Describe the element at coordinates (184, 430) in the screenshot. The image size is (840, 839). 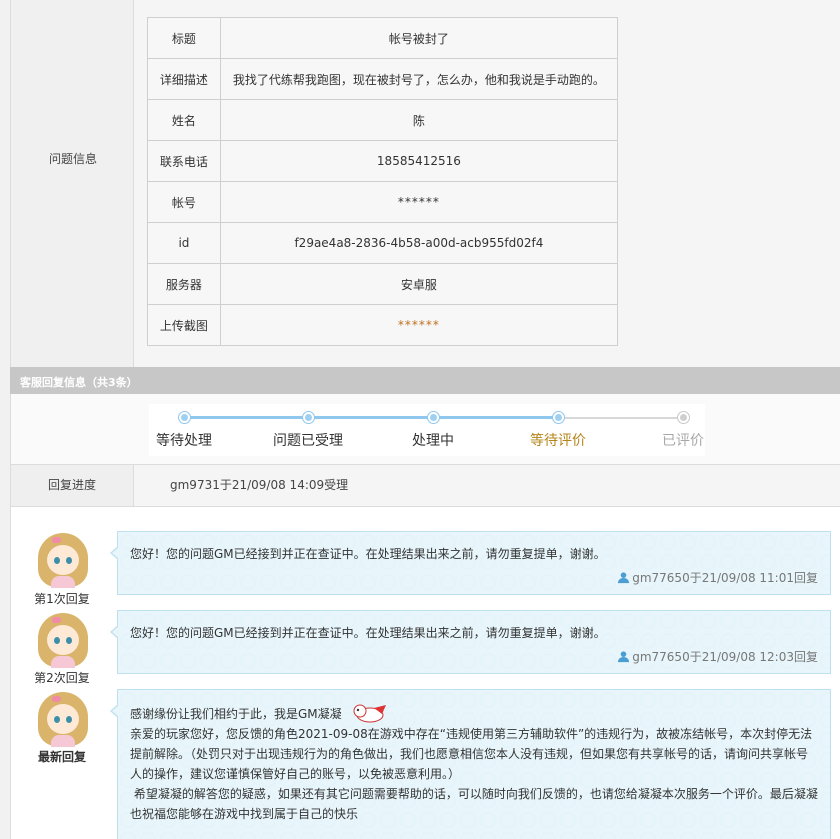
I see `step-waiting: 等待处理` at that location.